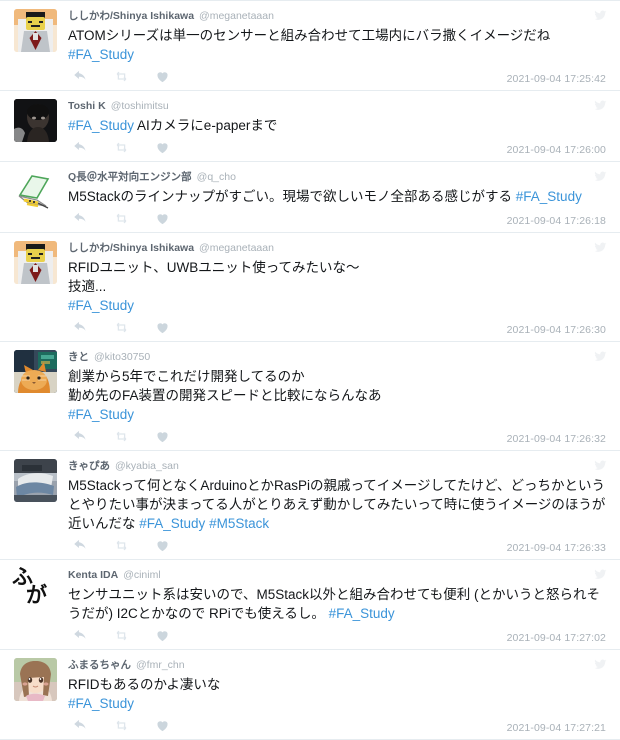 Image resolution: width=620 pixels, height=740 pixels. I want to click on tweet-timestamp: 2021-09-04 17:26:32, so click(556, 439).